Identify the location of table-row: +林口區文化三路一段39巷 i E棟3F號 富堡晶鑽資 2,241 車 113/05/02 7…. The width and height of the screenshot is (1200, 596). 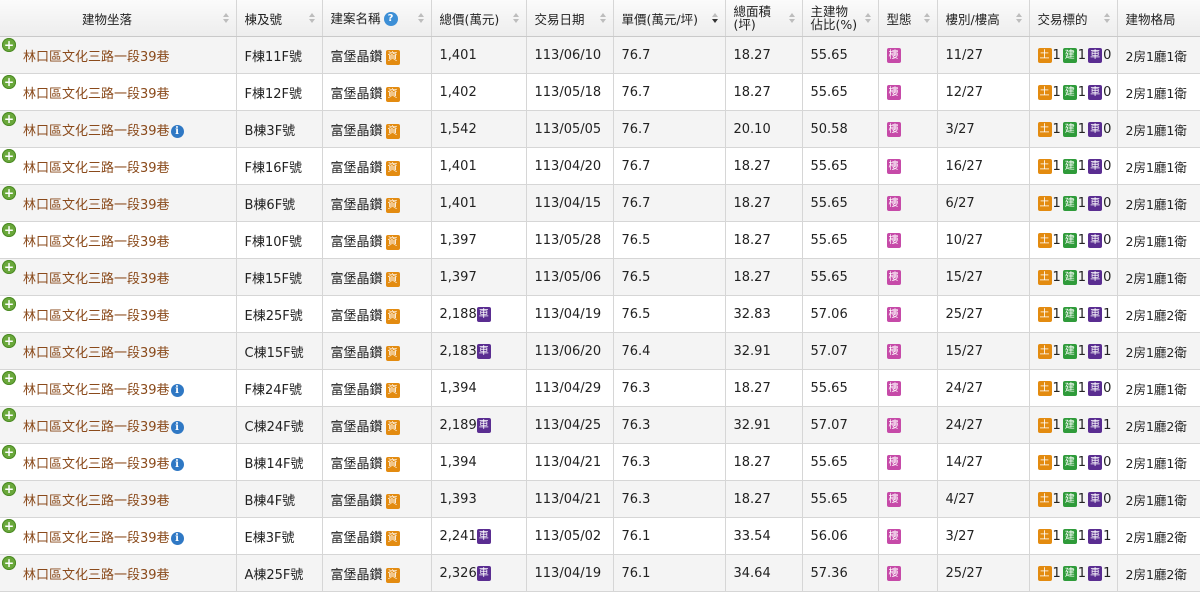
(600, 536).